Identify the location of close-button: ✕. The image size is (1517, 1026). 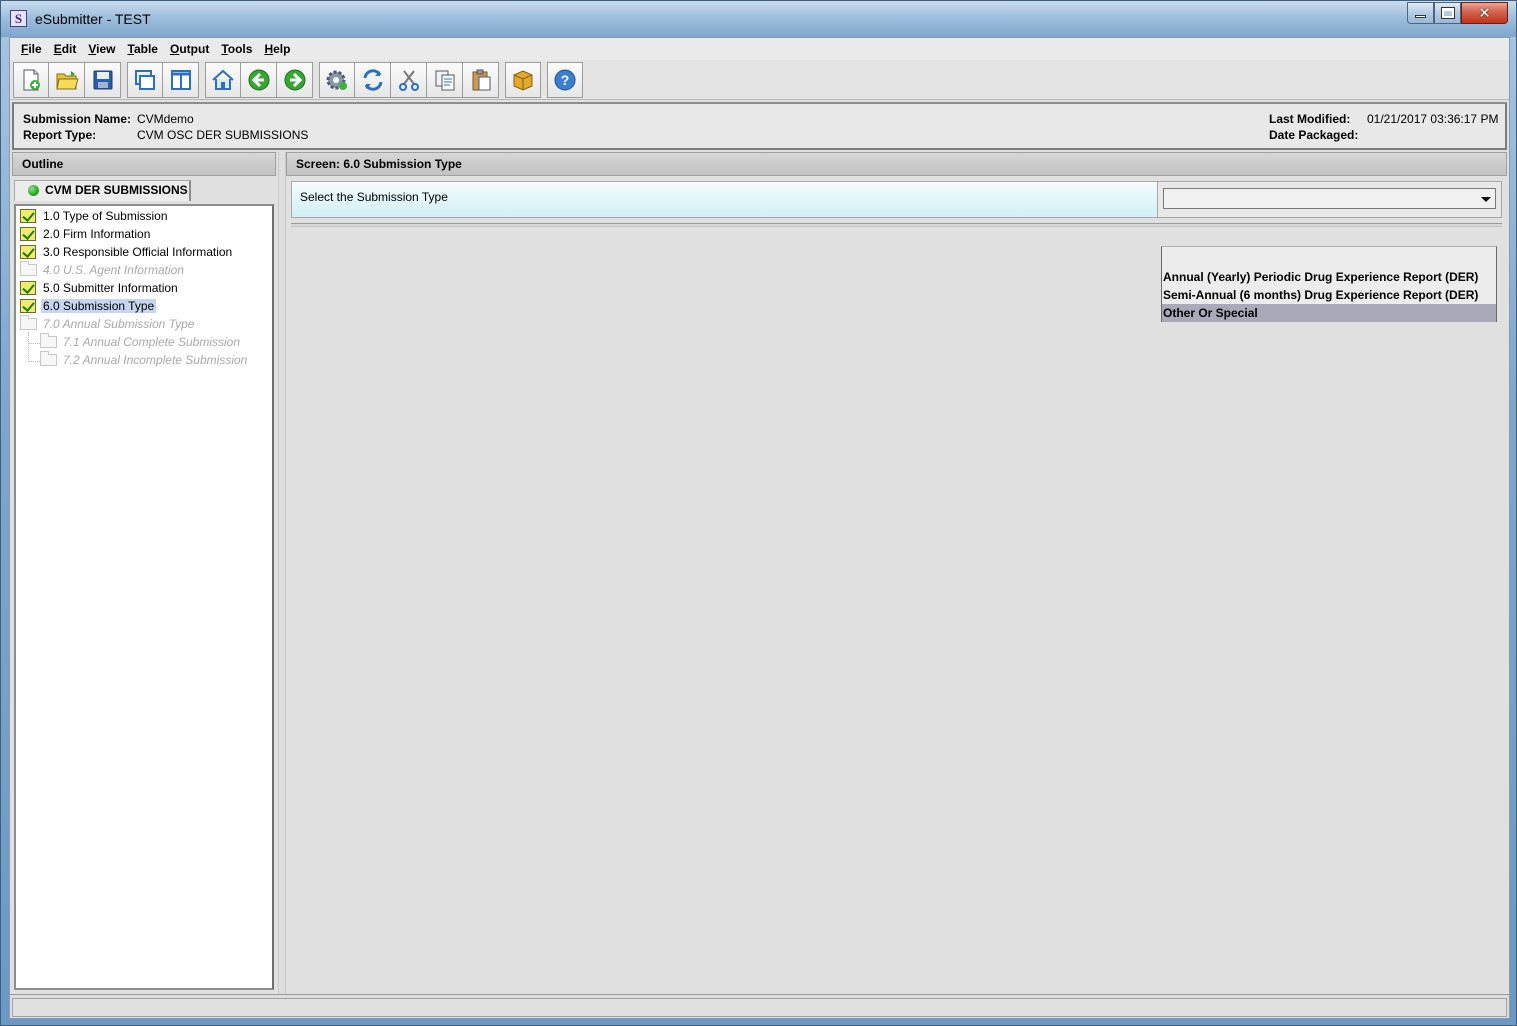
(1484, 13).